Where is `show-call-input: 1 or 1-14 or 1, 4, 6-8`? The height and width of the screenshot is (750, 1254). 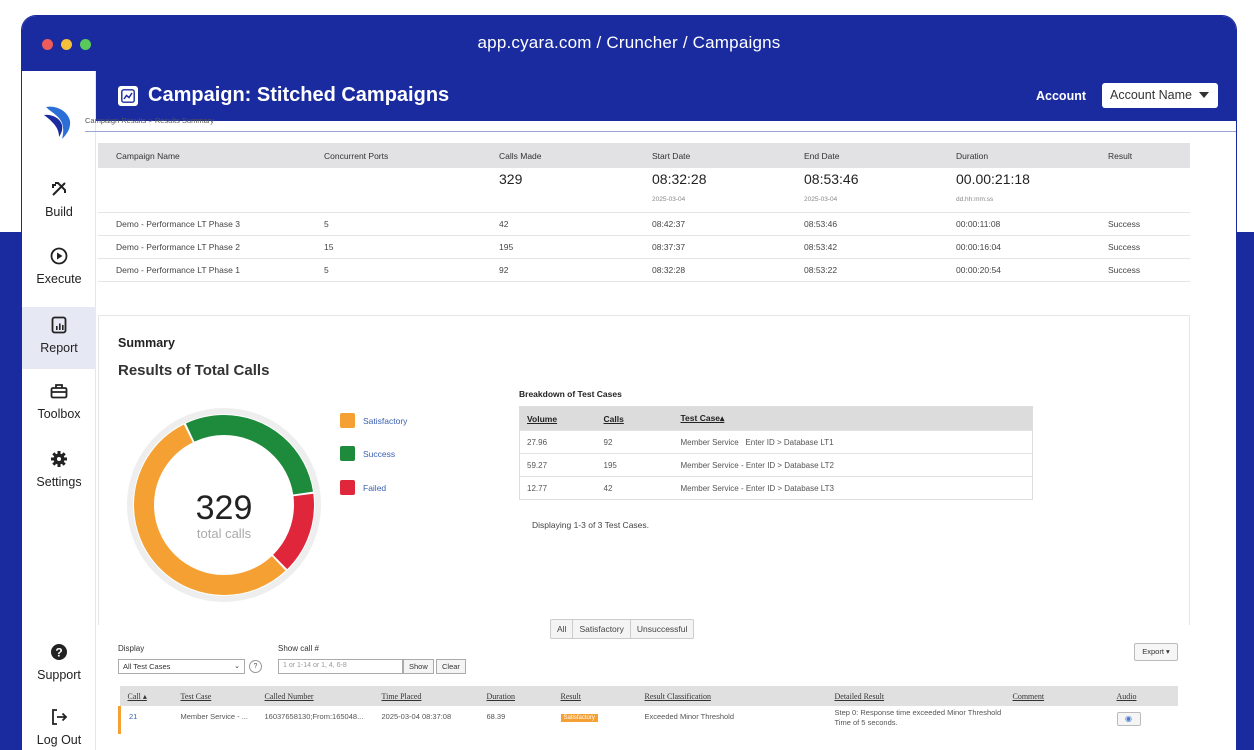
show-call-input: 1 or 1-14 or 1, 4, 6-8 is located at coordinates (340, 666).